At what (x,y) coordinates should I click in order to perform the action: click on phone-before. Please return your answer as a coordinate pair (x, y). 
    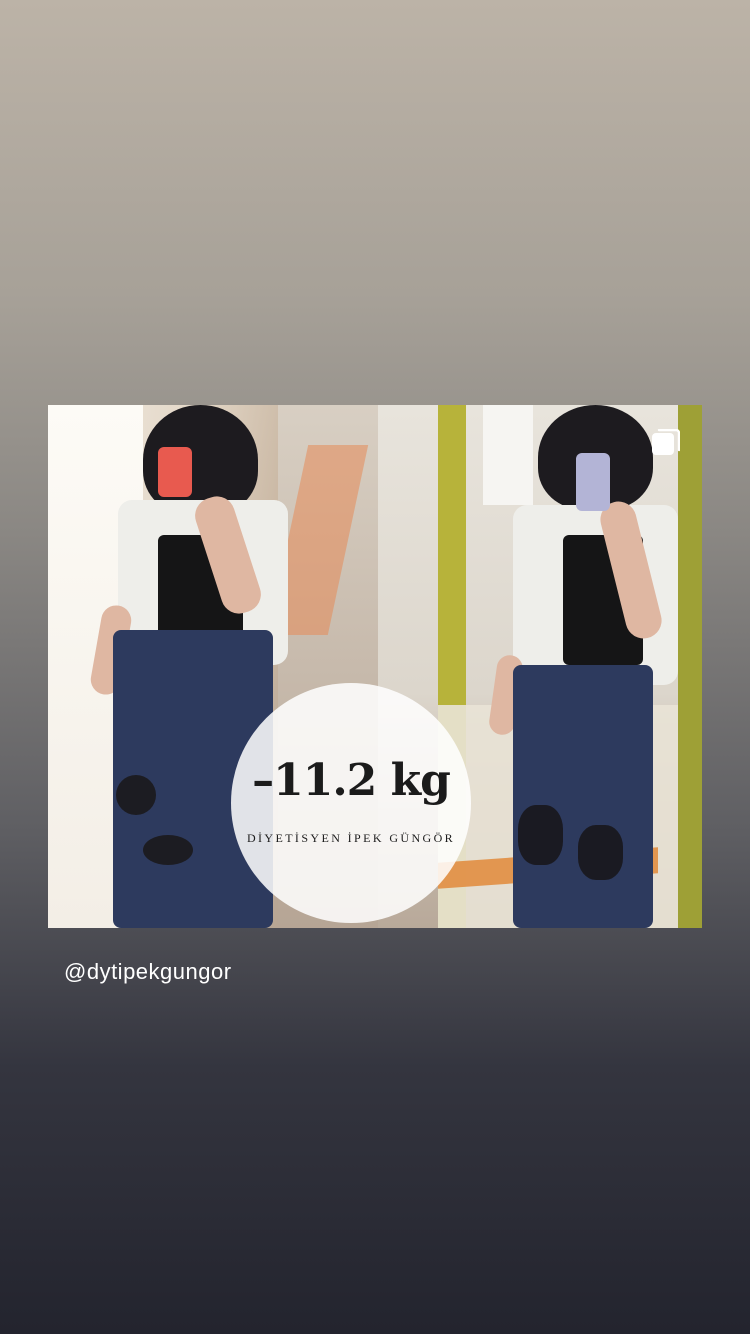
    Looking at the image, I should click on (175, 472).